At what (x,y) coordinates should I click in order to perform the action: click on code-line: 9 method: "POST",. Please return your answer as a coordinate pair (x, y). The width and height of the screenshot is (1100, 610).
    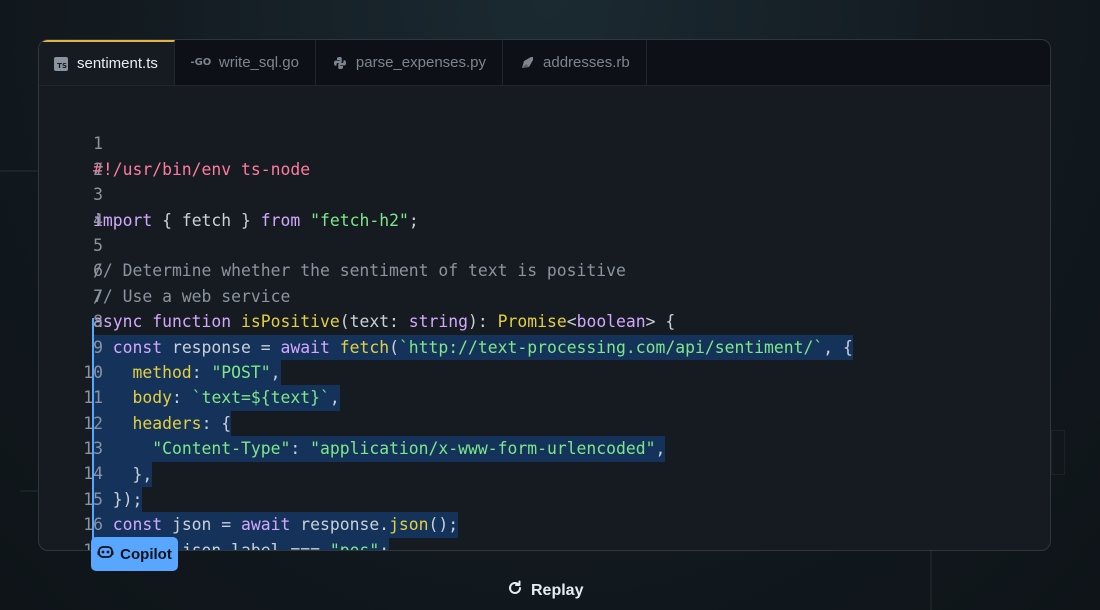
    Looking at the image, I should click on (544, 347).